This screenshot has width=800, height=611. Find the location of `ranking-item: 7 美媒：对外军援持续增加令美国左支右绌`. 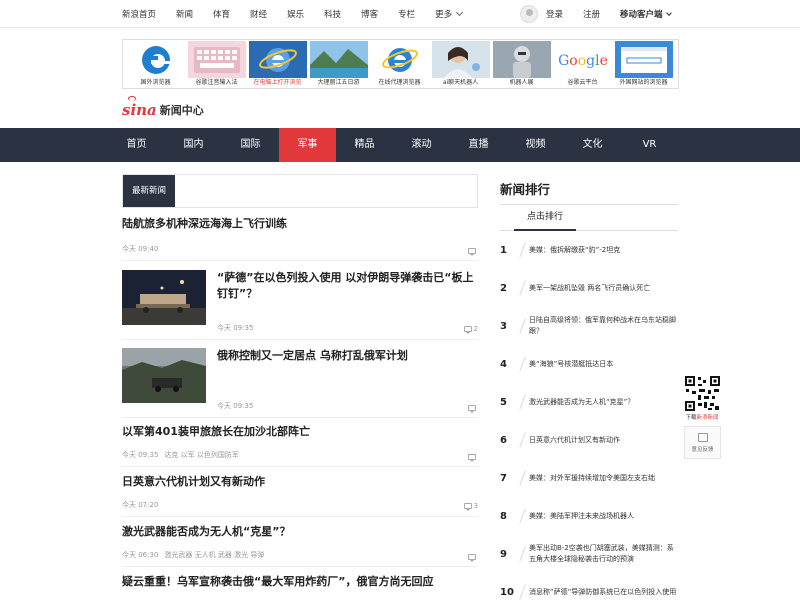

ranking-item: 7 美媒：对外军援持续增加令美国左支右绌 is located at coordinates (589, 478).